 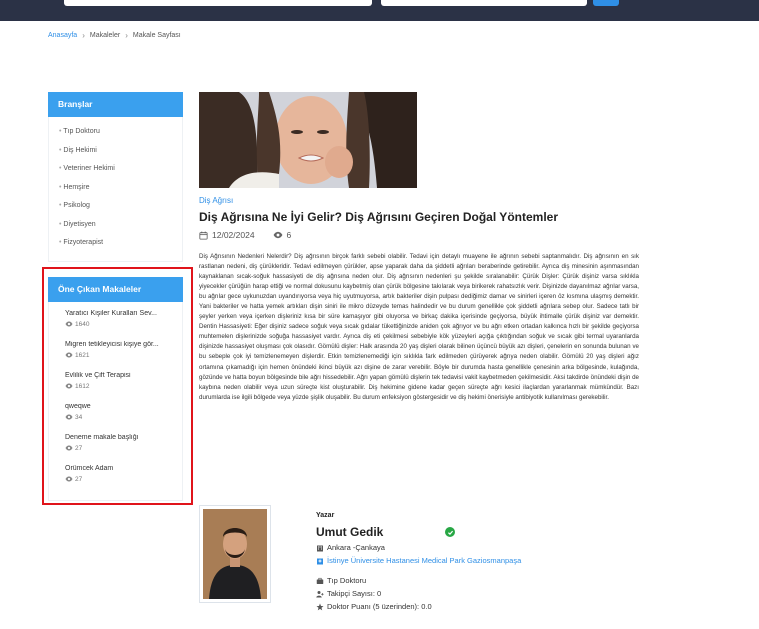 What do you see at coordinates (123, 386) in the screenshot?
I see `featured-item-views: 1612` at bounding box center [123, 386].